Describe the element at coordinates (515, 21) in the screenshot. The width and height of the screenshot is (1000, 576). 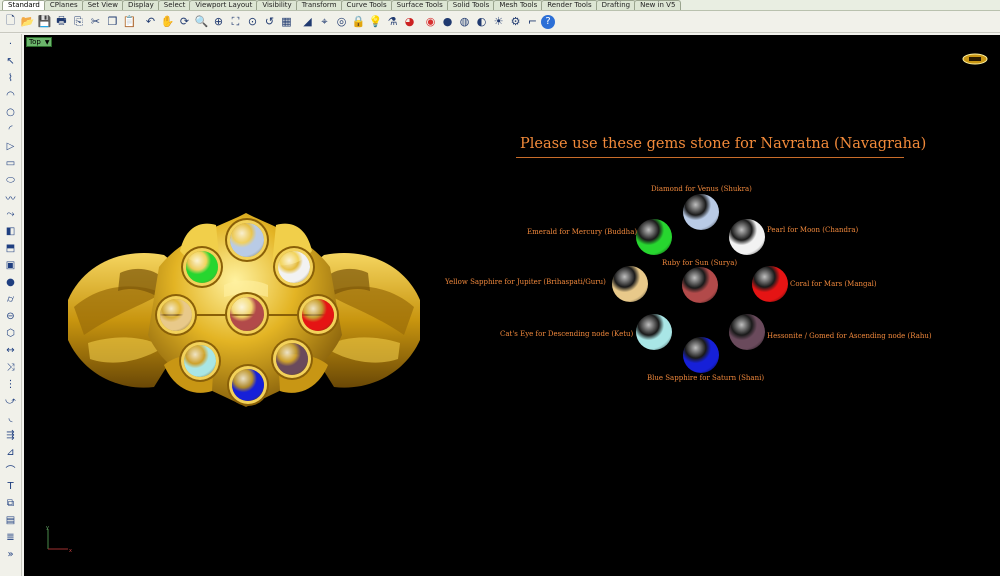
I see `options-gear-icon: ⚙` at that location.